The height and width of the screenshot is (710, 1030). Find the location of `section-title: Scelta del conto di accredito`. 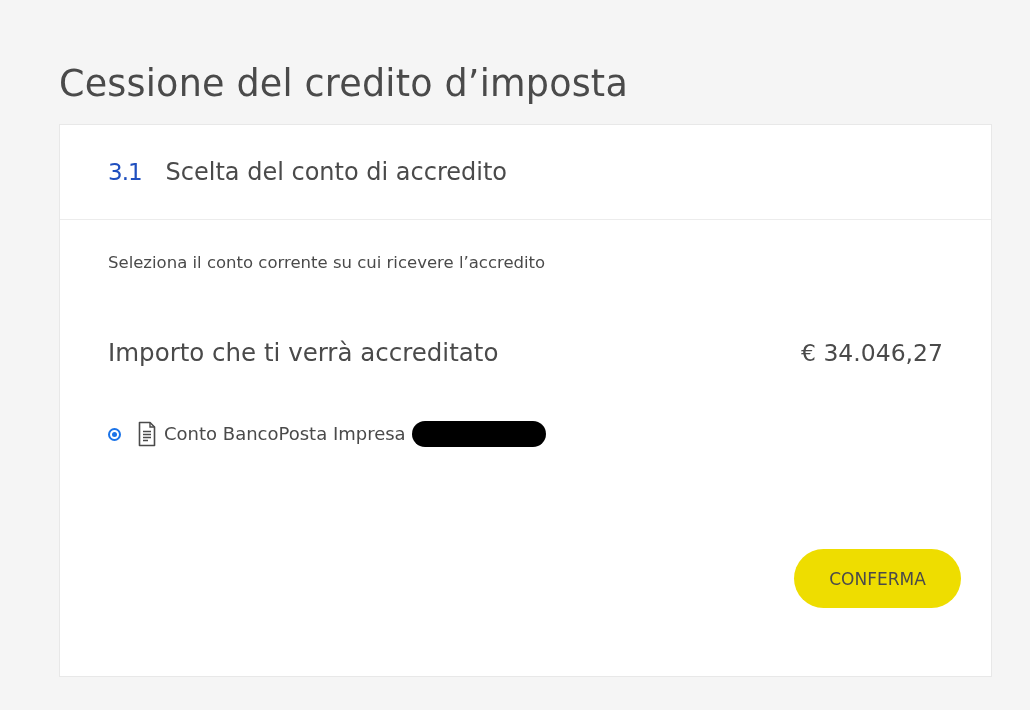

section-title: Scelta del conto di accredito is located at coordinates (336, 172).